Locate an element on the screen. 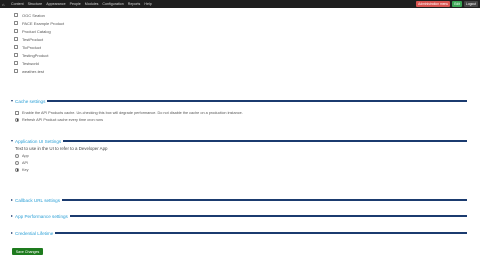  radio-option-app: App is located at coordinates (239, 155).